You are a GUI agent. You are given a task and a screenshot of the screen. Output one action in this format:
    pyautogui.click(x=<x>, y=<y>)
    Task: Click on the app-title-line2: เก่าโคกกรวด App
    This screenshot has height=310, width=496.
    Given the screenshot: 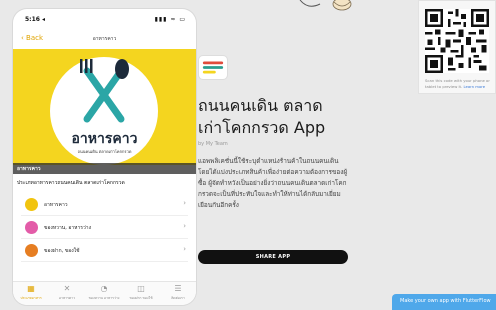 What is the action you would take?
    pyautogui.click(x=262, y=127)
    